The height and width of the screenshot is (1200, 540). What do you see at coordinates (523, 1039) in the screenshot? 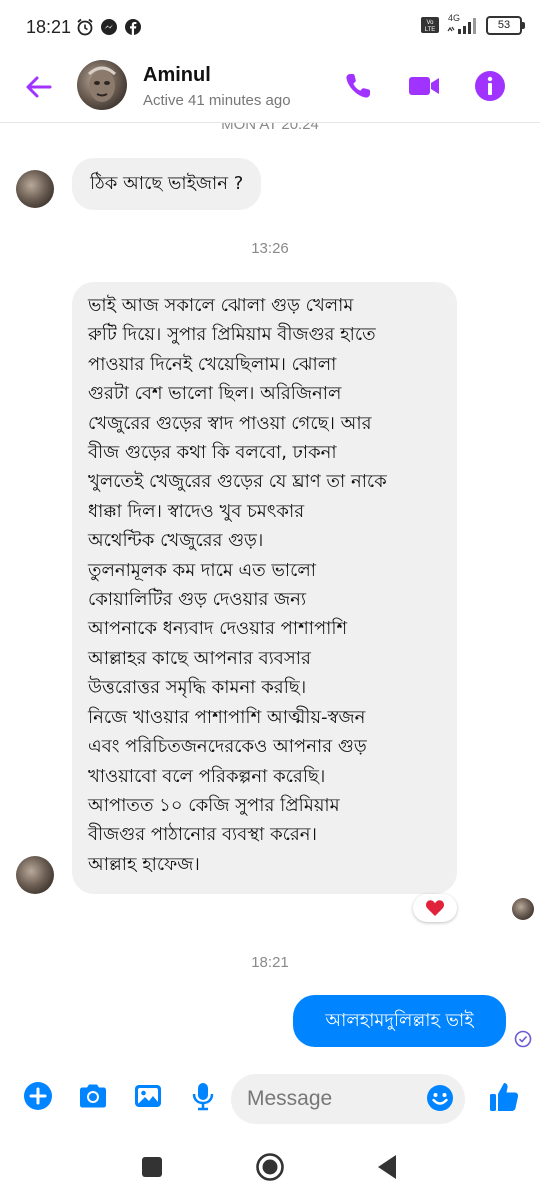
I see `delivered-check-icon` at bounding box center [523, 1039].